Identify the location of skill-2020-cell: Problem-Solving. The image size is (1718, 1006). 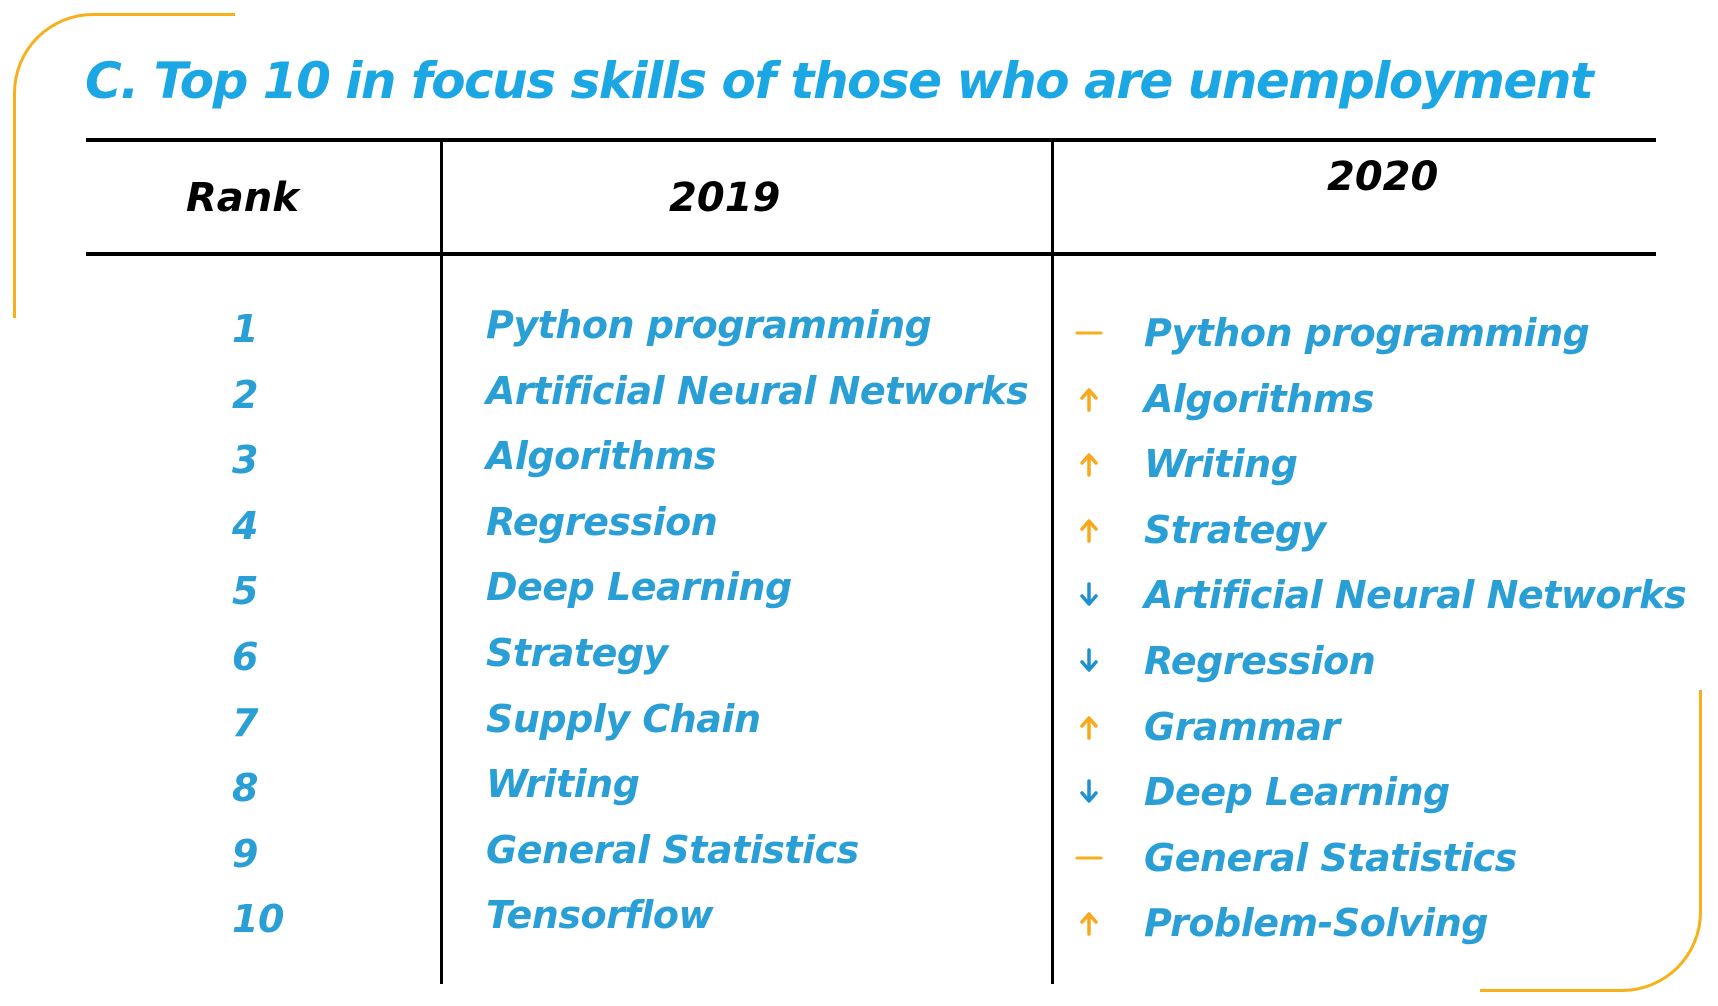
(1316, 923).